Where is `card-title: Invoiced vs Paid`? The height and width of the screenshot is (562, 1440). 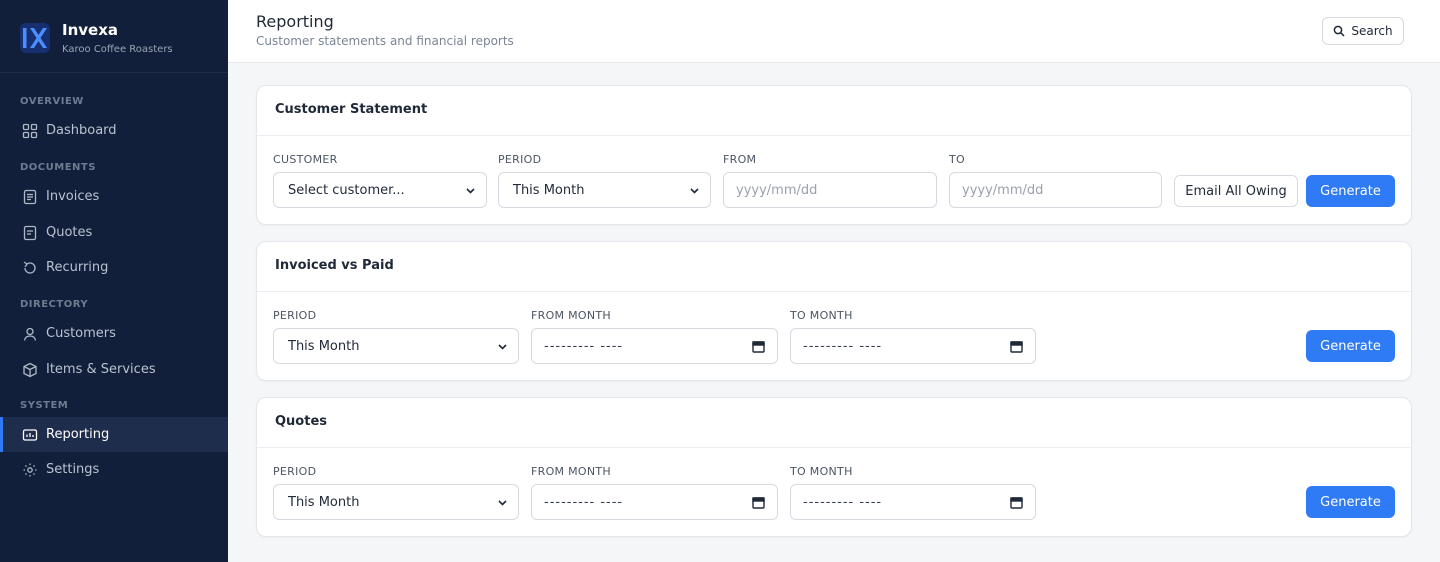 card-title: Invoiced vs Paid is located at coordinates (334, 265).